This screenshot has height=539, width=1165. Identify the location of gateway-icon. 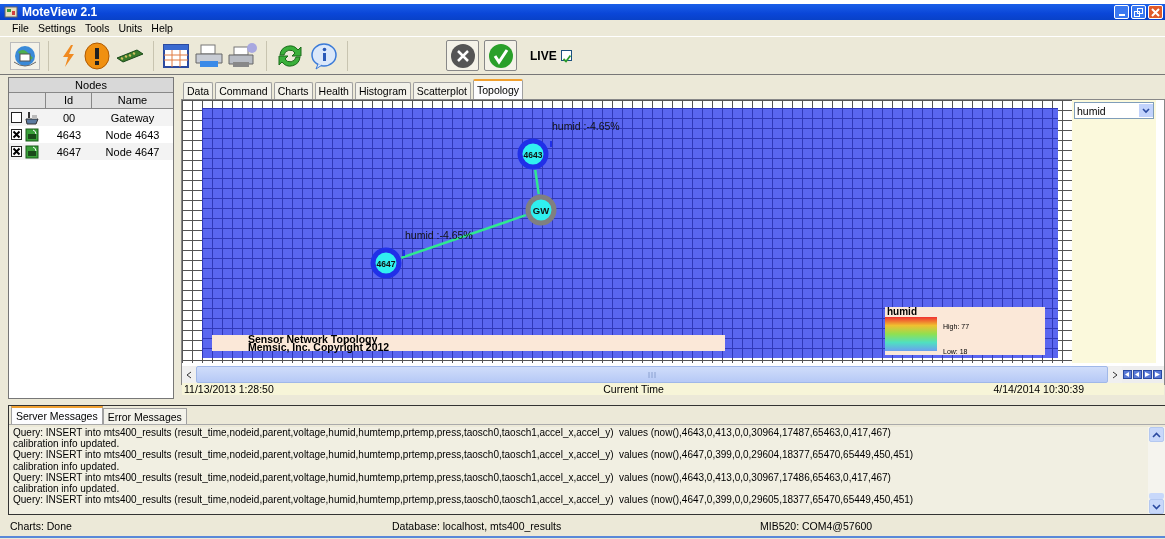
(32, 117).